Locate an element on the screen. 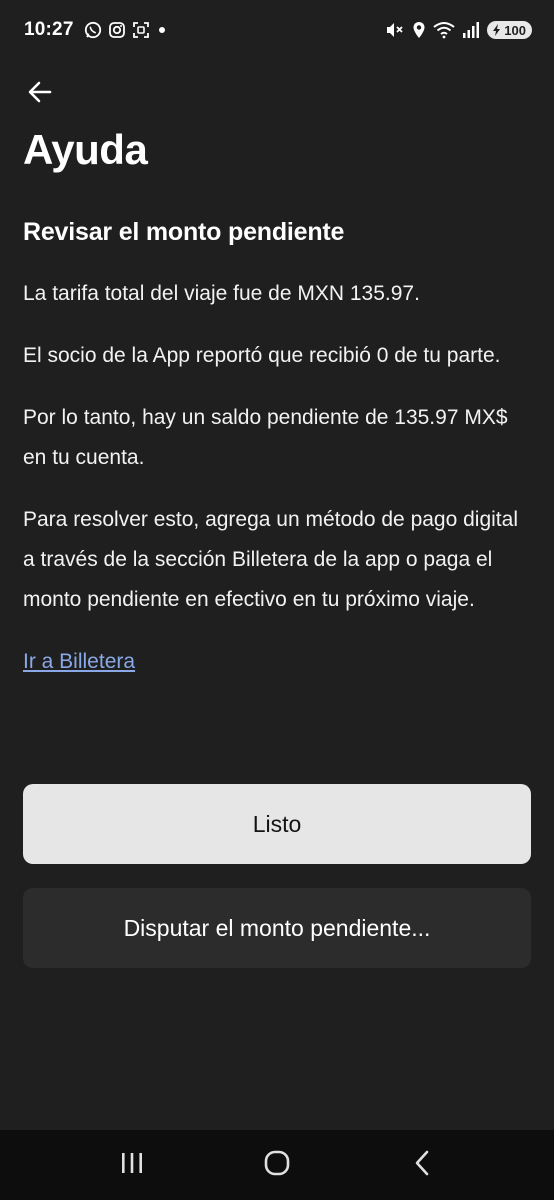 This screenshot has width=554, height=1200. signal-icon is located at coordinates (471, 30).